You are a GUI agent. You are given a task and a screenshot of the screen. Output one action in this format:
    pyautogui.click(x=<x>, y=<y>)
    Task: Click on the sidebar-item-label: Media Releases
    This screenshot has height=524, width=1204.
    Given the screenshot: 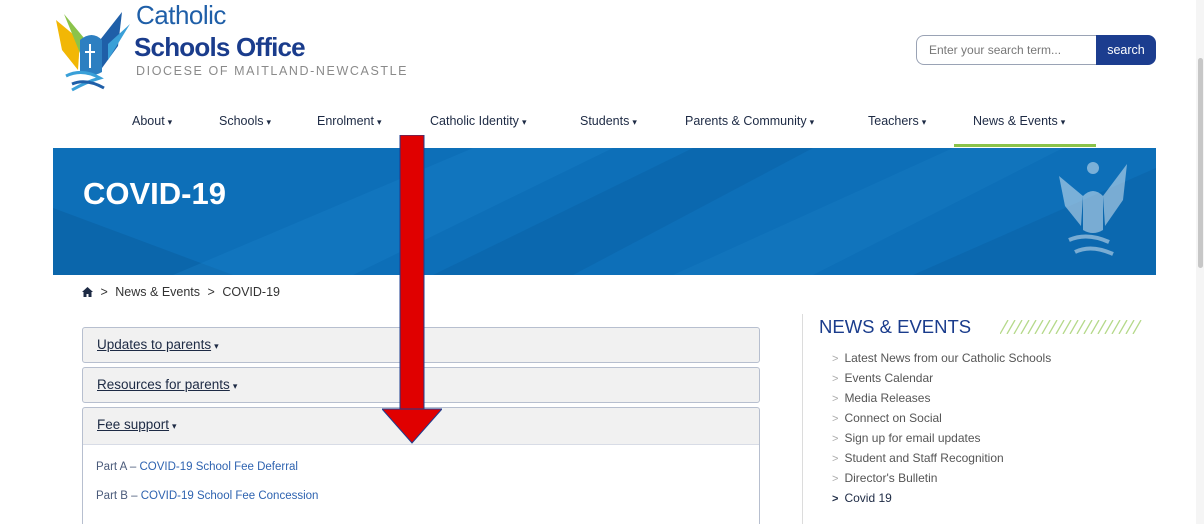 What is the action you would take?
    pyautogui.click(x=887, y=398)
    